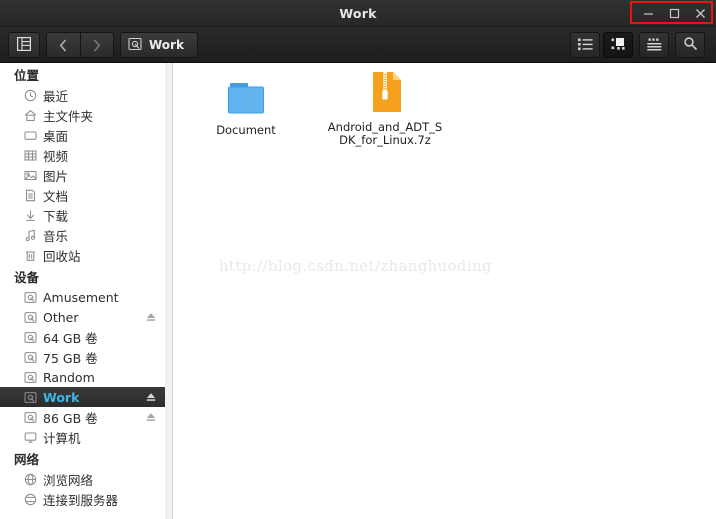 Image resolution: width=716 pixels, height=519 pixels. I want to click on sidebar-item-64-gb-卷: 64 GB 卷, so click(82, 337).